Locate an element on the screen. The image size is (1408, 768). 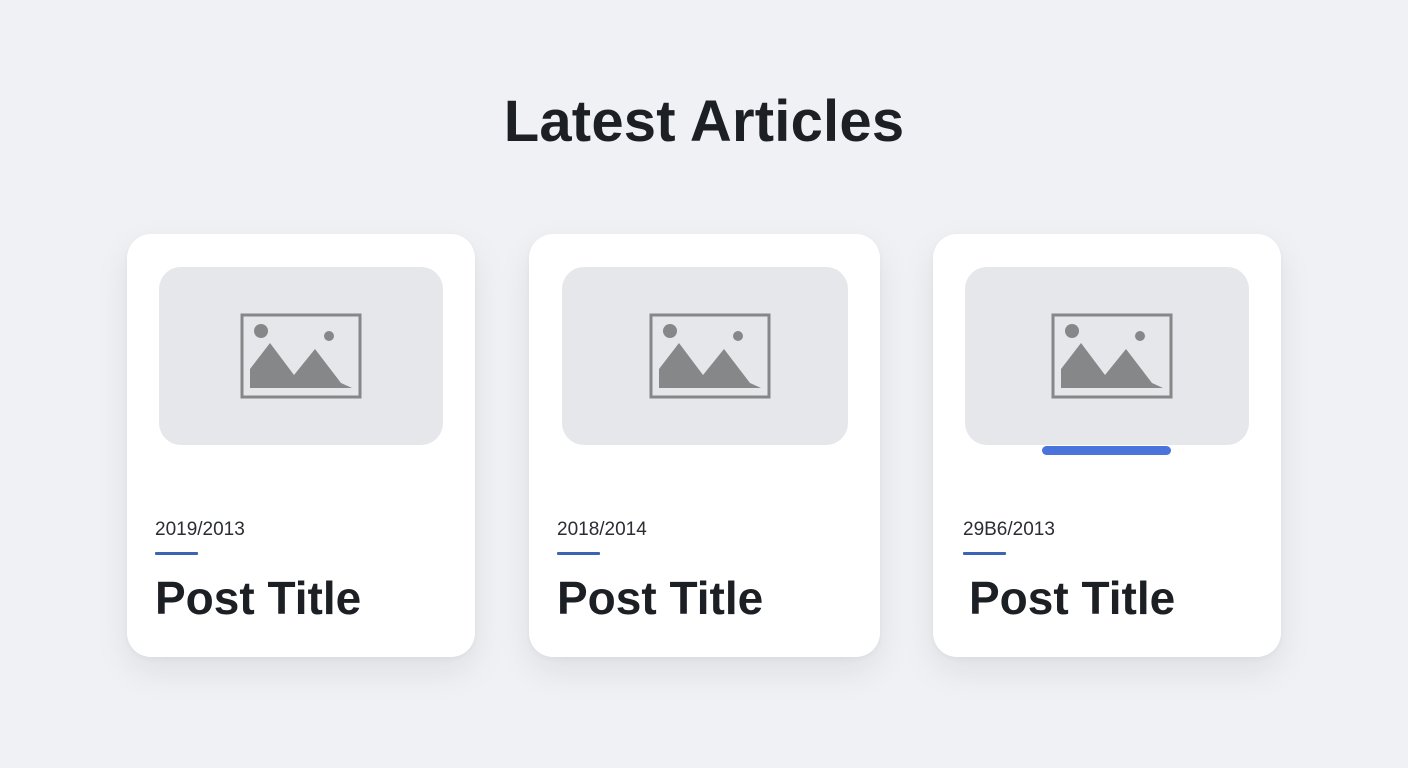
article-date: 2019/2013 is located at coordinates (200, 529).